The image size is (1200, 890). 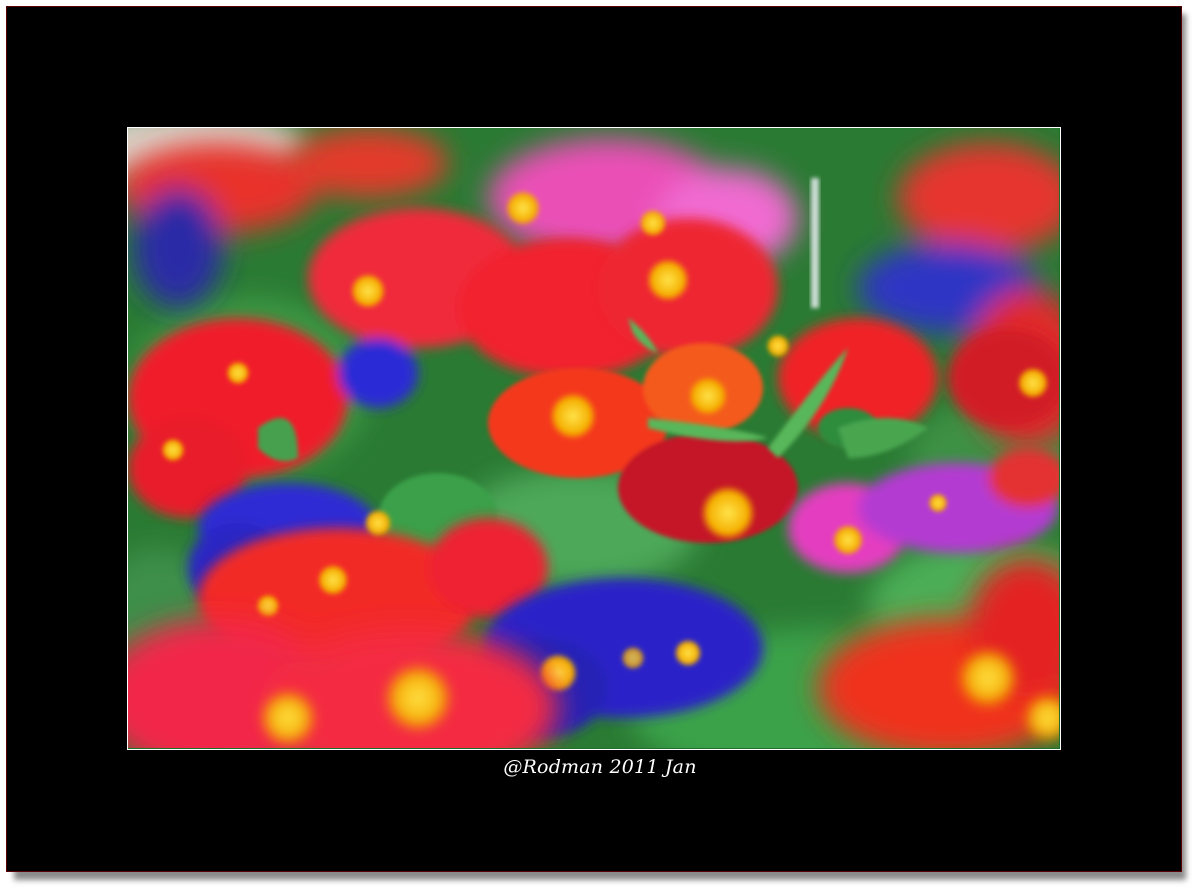 What do you see at coordinates (600, 767) in the screenshot?
I see `photo-caption: @Rodman 2011 Jan` at bounding box center [600, 767].